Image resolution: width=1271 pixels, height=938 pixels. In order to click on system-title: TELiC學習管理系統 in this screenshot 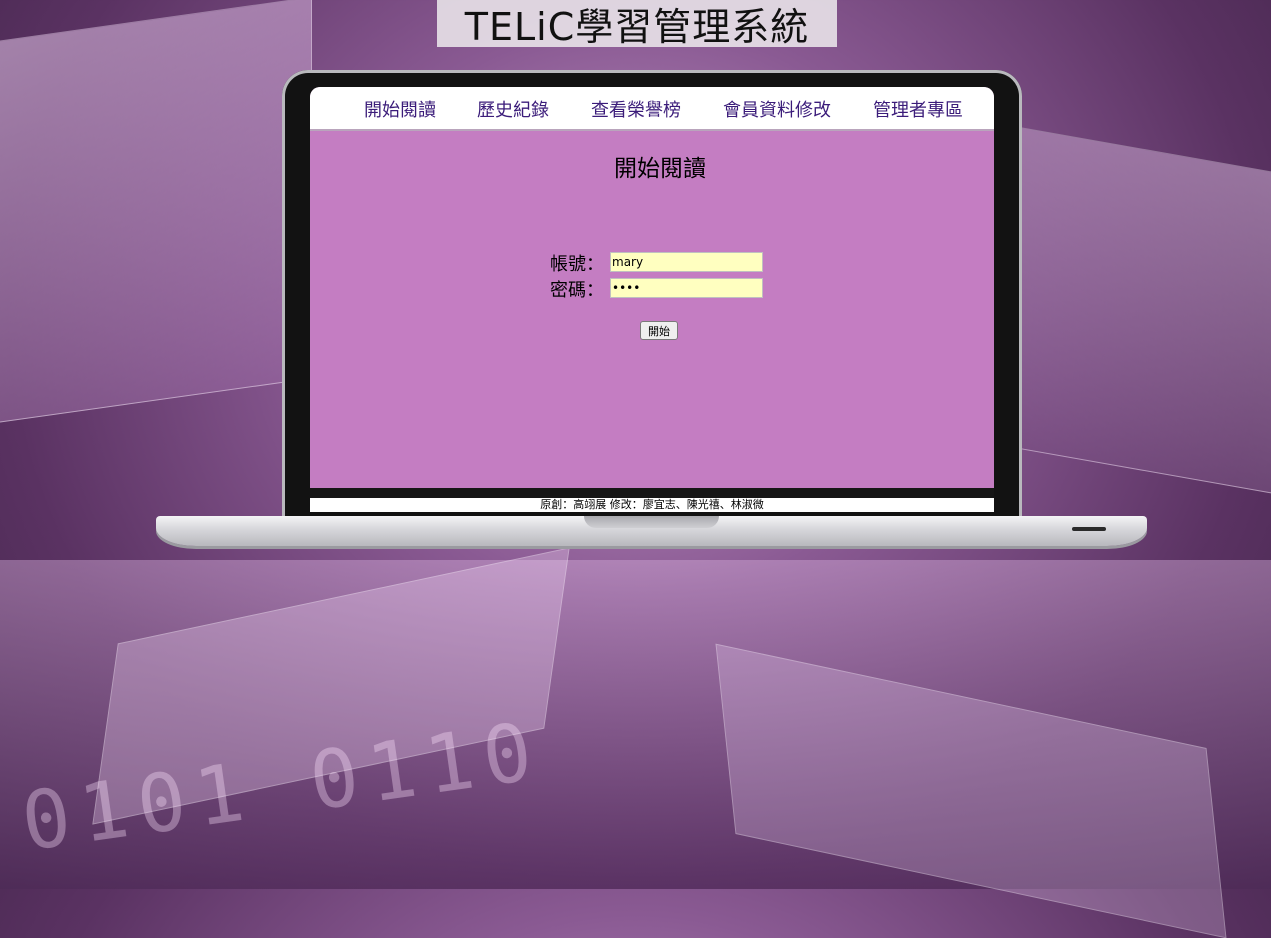, I will do `click(637, 27)`.